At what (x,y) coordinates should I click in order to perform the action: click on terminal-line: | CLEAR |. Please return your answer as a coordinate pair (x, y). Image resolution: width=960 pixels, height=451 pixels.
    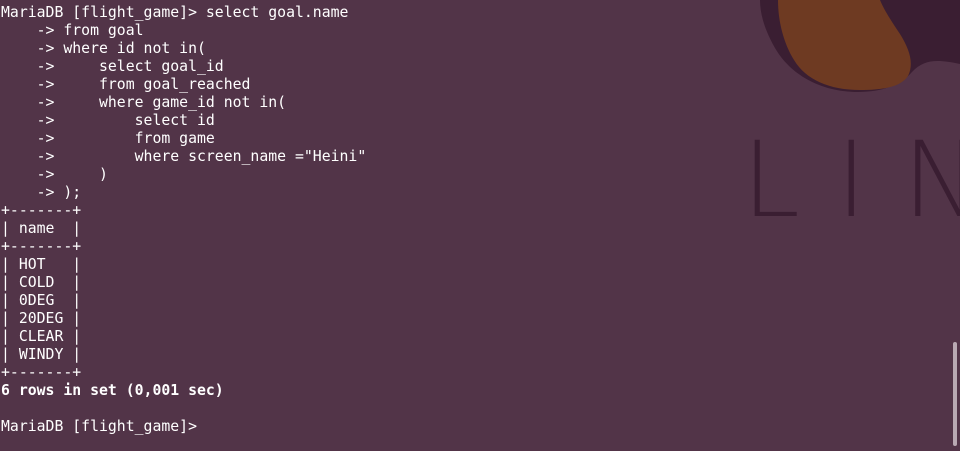
    Looking at the image, I should click on (41, 336).